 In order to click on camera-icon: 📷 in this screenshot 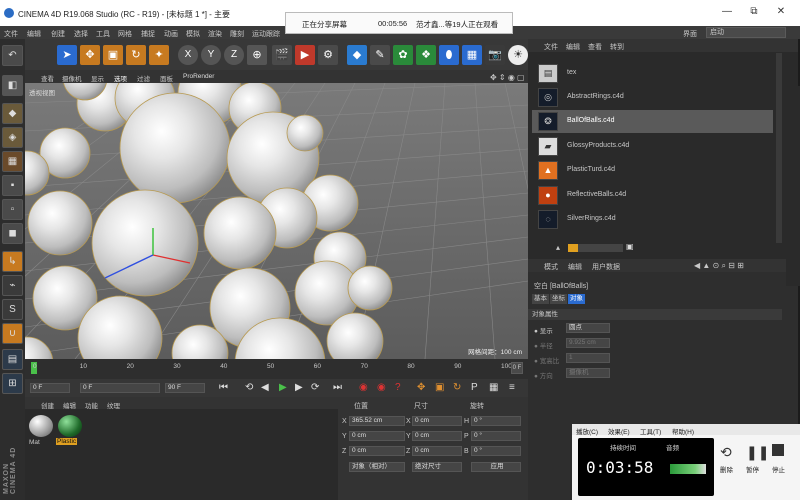, I will do `click(495, 55)`.